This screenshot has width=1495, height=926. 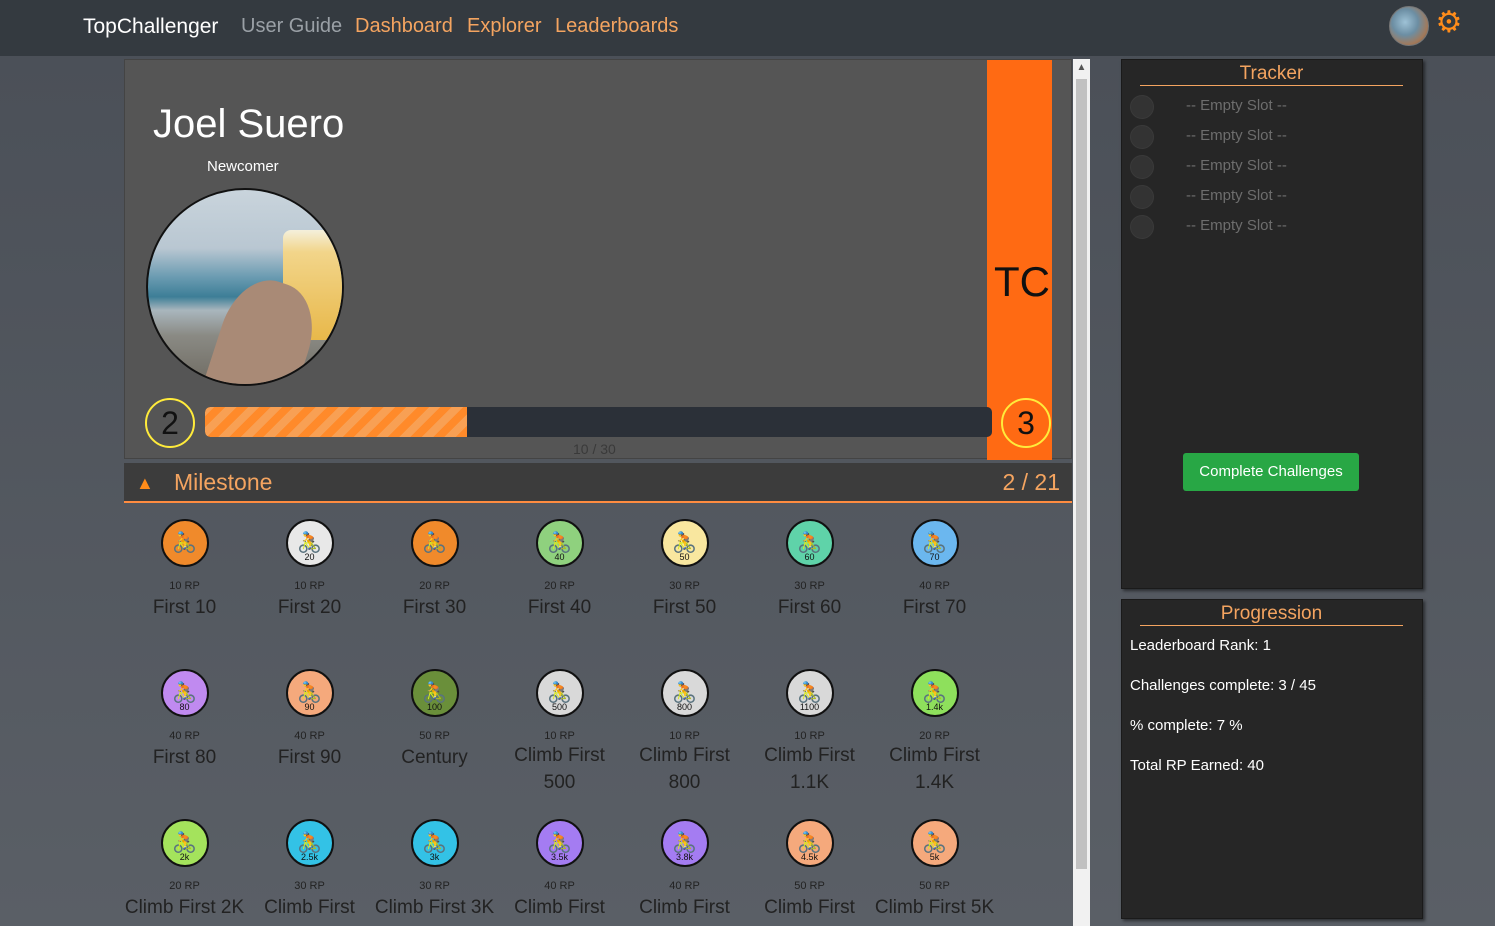 What do you see at coordinates (934, 769) in the screenshot?
I see `badge-name: Climb First 1.4K` at bounding box center [934, 769].